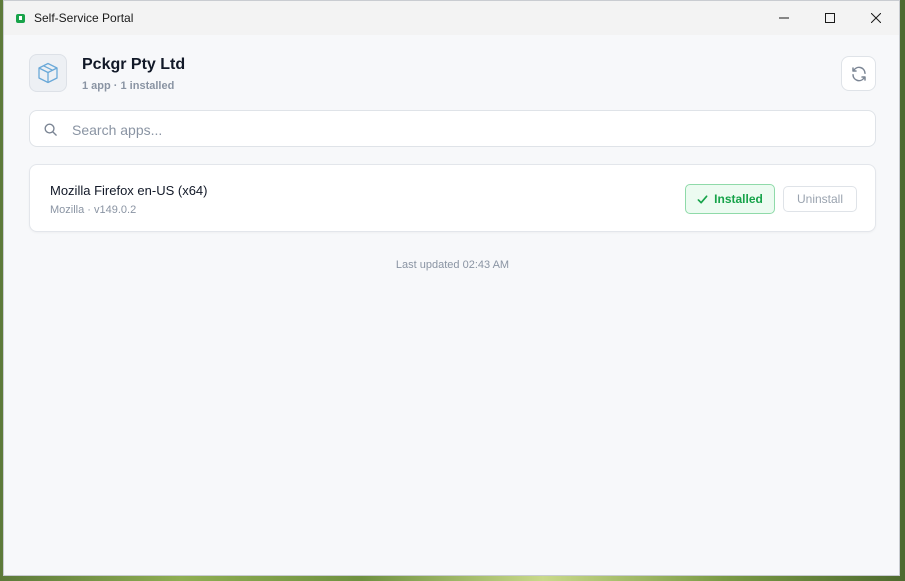 The image size is (905, 581). I want to click on search-icon, so click(50, 129).